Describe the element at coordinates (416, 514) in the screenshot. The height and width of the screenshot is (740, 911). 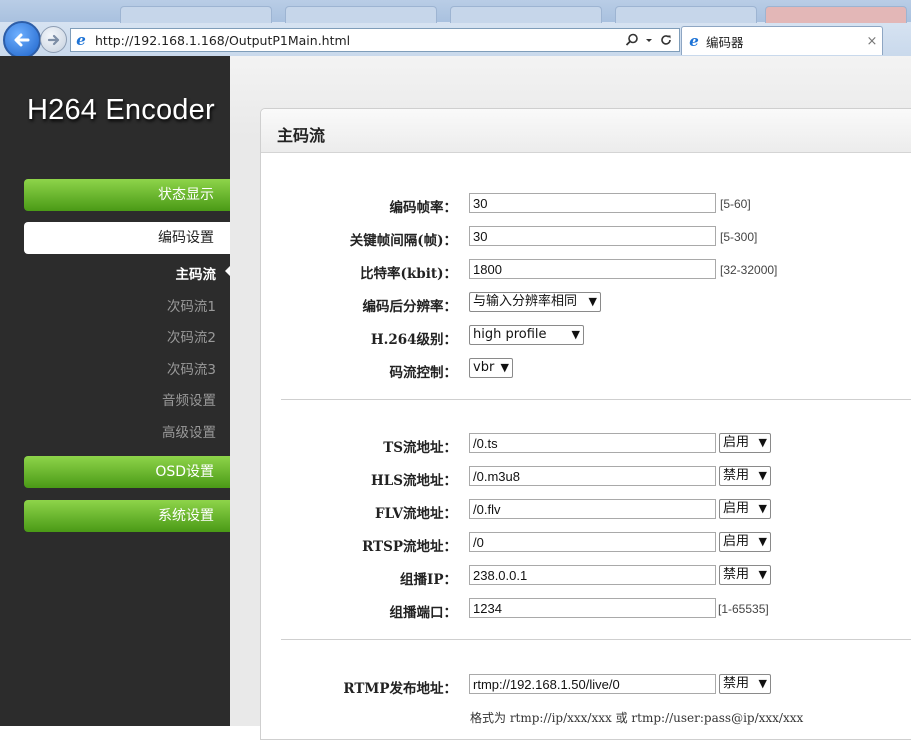
I see `flv-label: FLV流地址：` at that location.